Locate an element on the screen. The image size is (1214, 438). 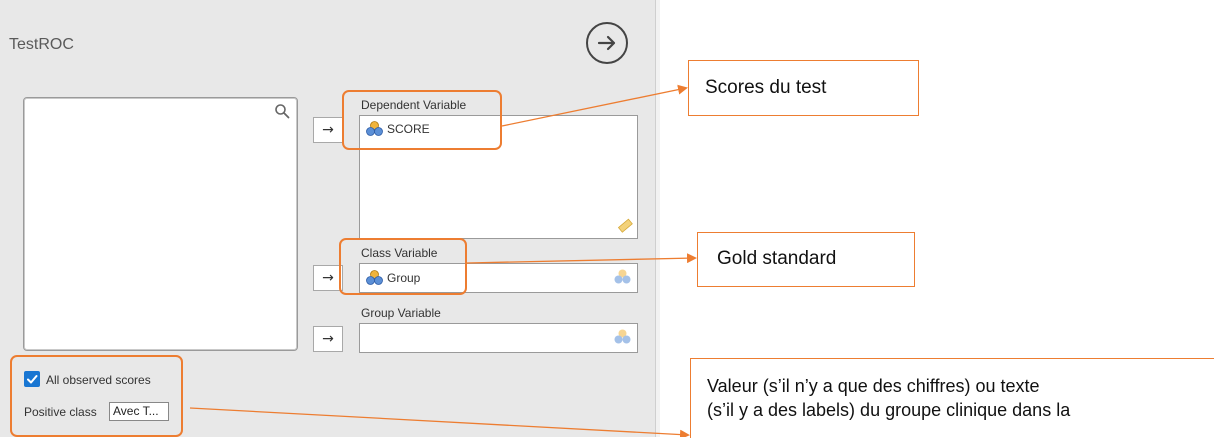
group-variable-label: Group Variable is located at coordinates (401, 313).